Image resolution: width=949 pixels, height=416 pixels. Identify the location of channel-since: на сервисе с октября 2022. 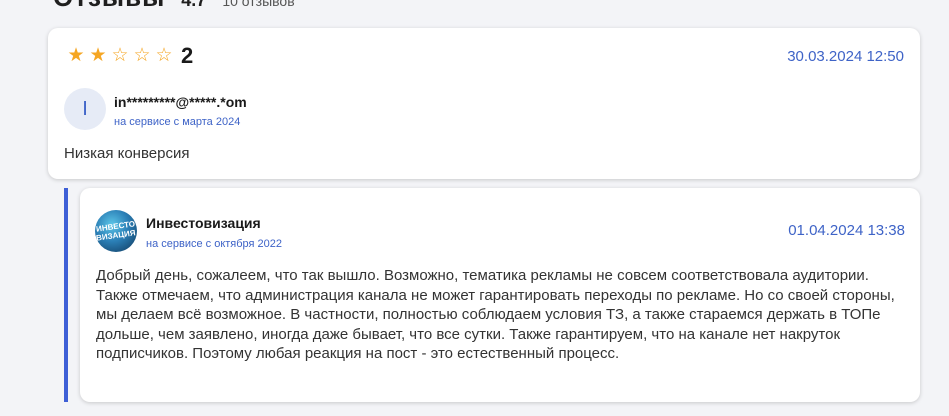
(214, 244).